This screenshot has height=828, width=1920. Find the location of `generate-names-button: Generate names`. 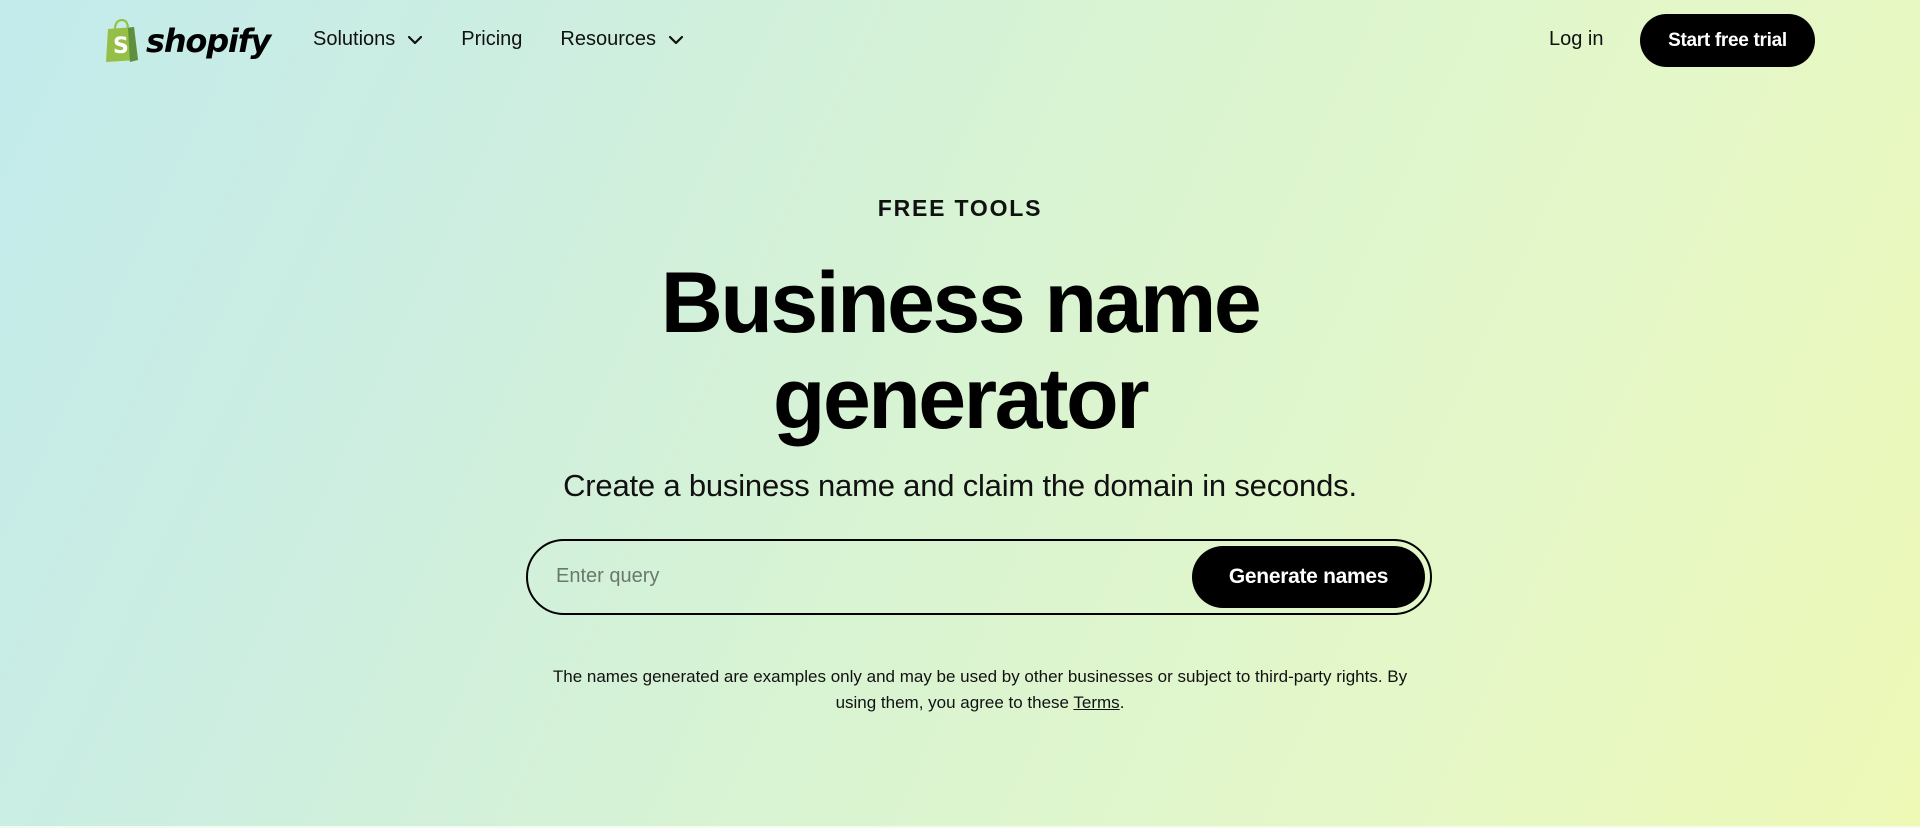

generate-names-button: Generate names is located at coordinates (1308, 577).